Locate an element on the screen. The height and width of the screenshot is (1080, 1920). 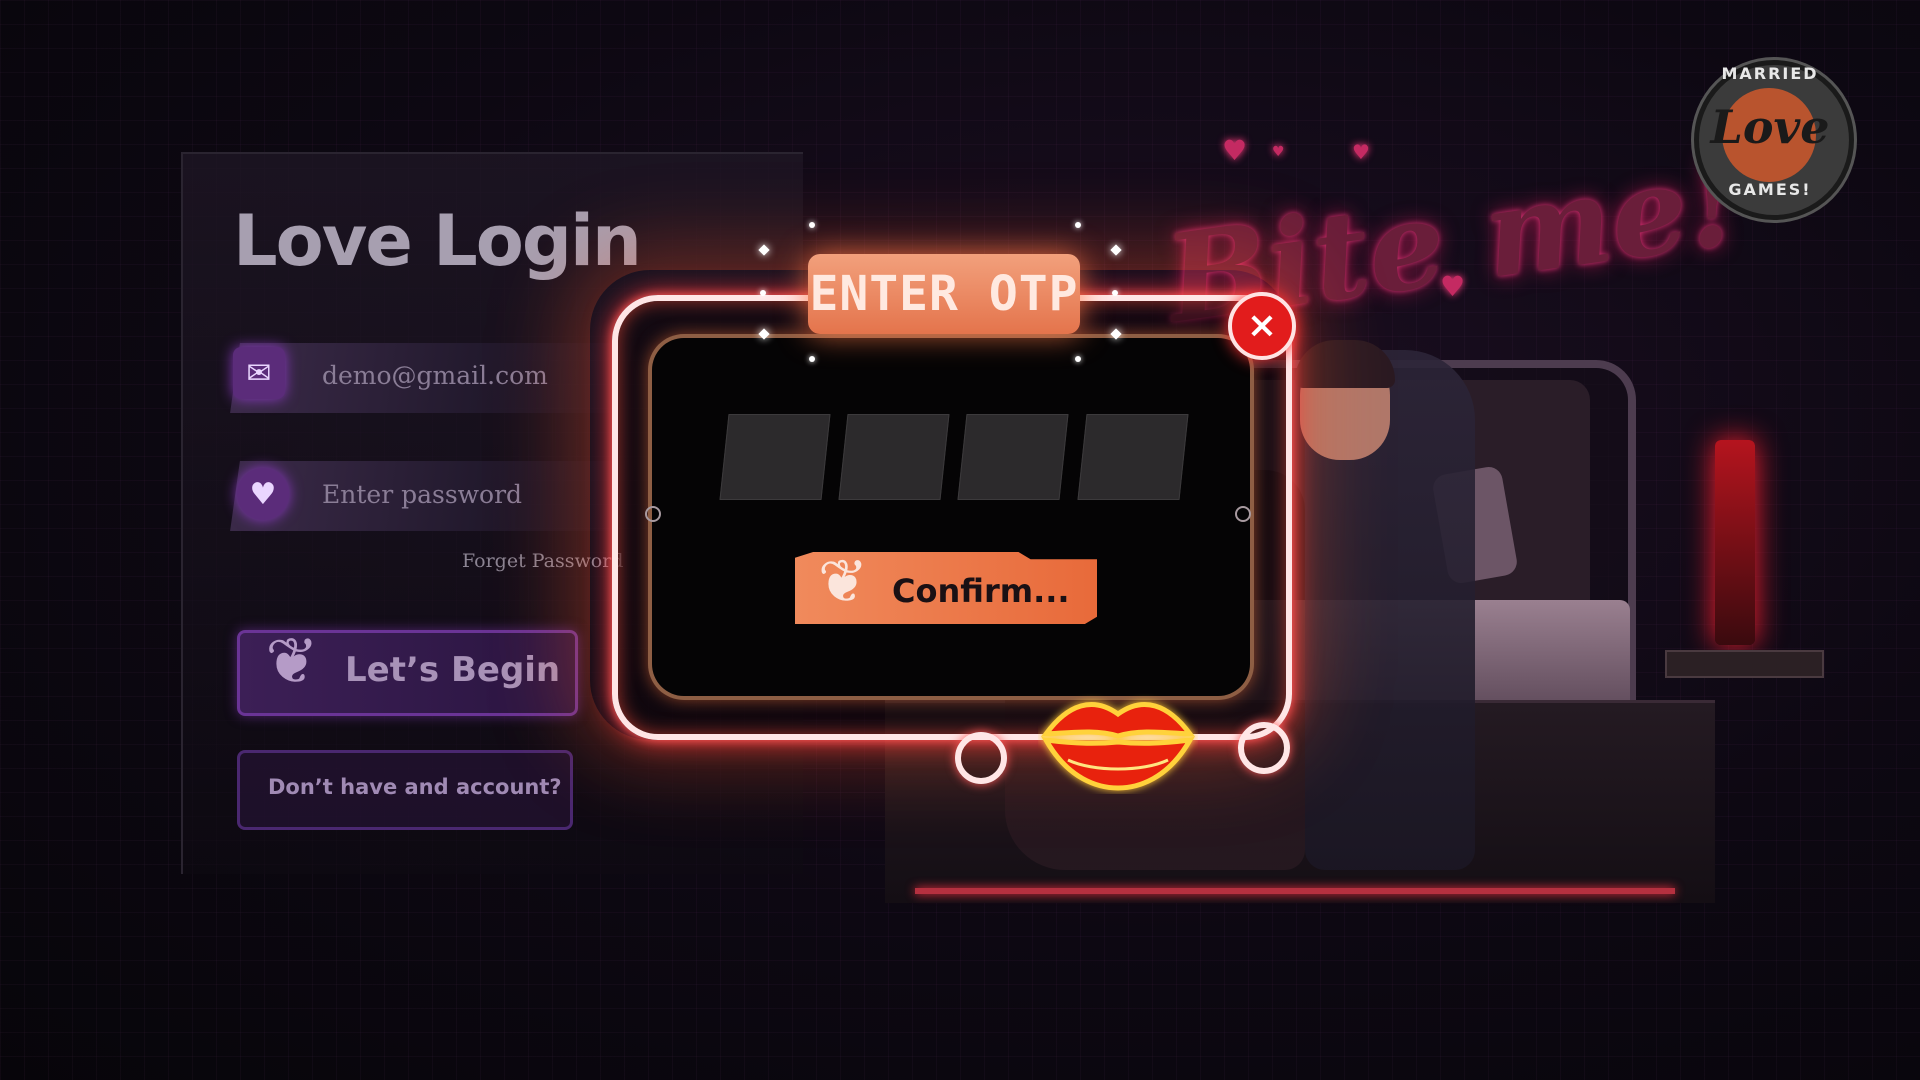
lock-heart-icon: ♥ is located at coordinates (263, 494).